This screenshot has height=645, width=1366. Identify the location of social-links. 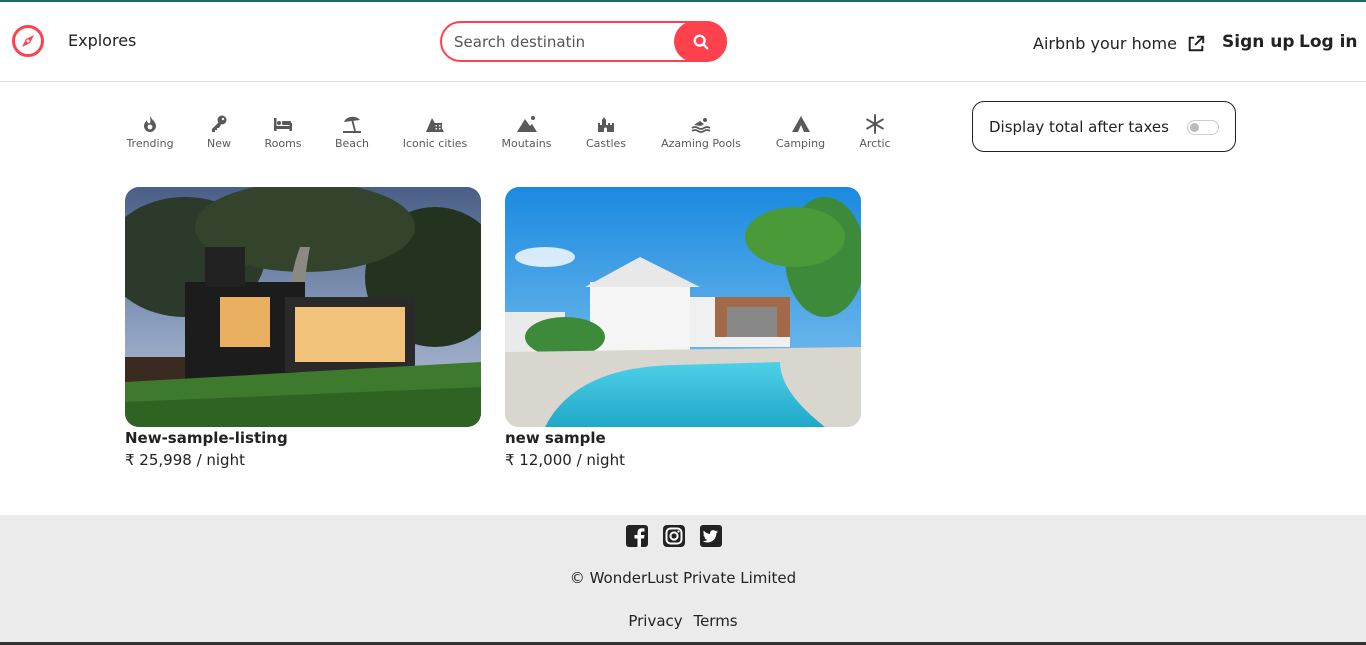
(674, 536).